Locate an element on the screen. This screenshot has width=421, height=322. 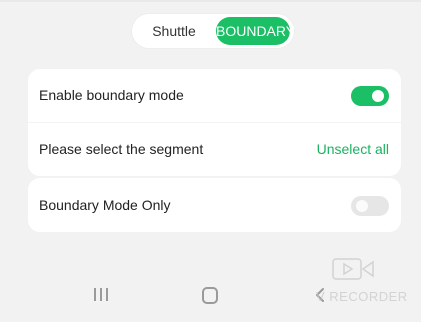
tab-shuttle: Shuttle is located at coordinates (174, 31).